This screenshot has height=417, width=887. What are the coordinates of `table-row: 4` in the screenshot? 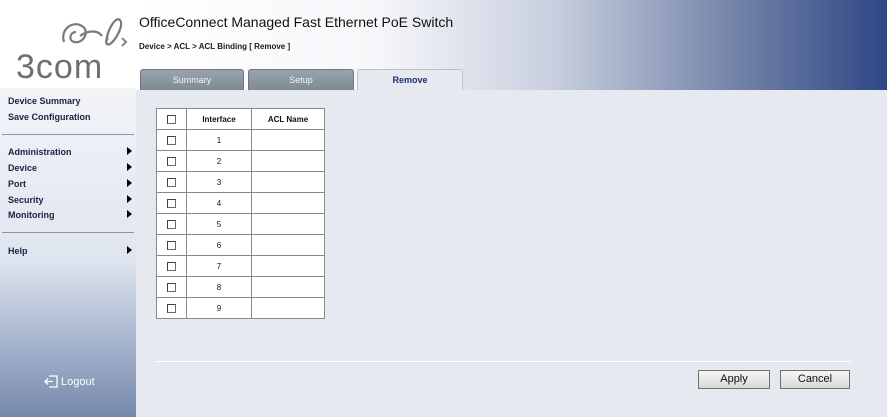 It's located at (240, 203).